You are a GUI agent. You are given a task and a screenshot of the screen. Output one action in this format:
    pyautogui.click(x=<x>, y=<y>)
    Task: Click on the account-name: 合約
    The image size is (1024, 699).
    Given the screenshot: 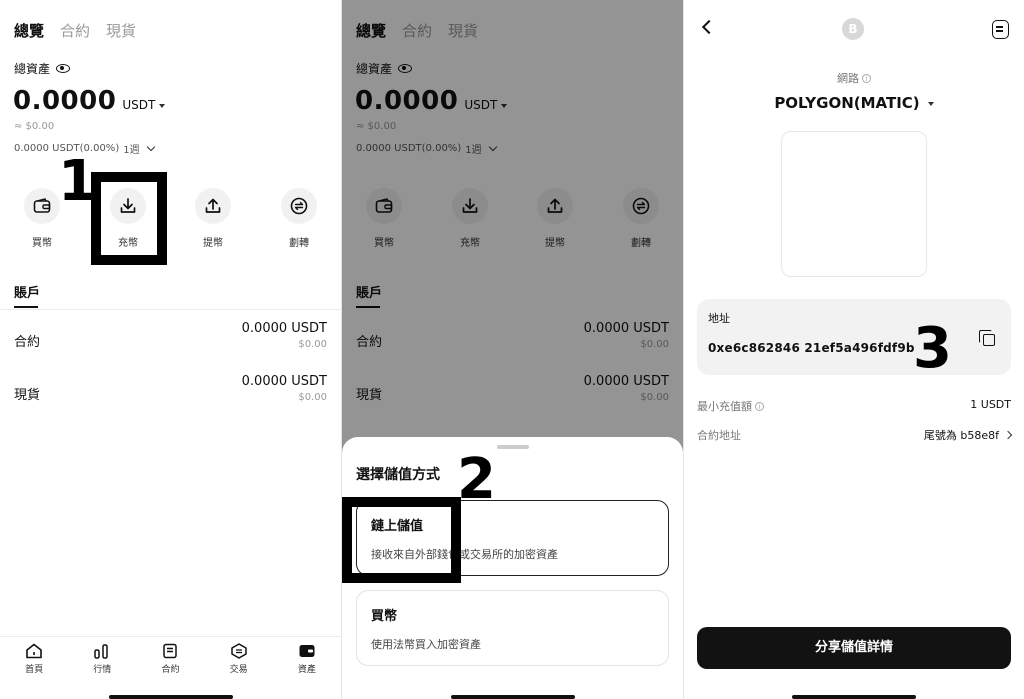 What is the action you would take?
    pyautogui.click(x=27, y=342)
    